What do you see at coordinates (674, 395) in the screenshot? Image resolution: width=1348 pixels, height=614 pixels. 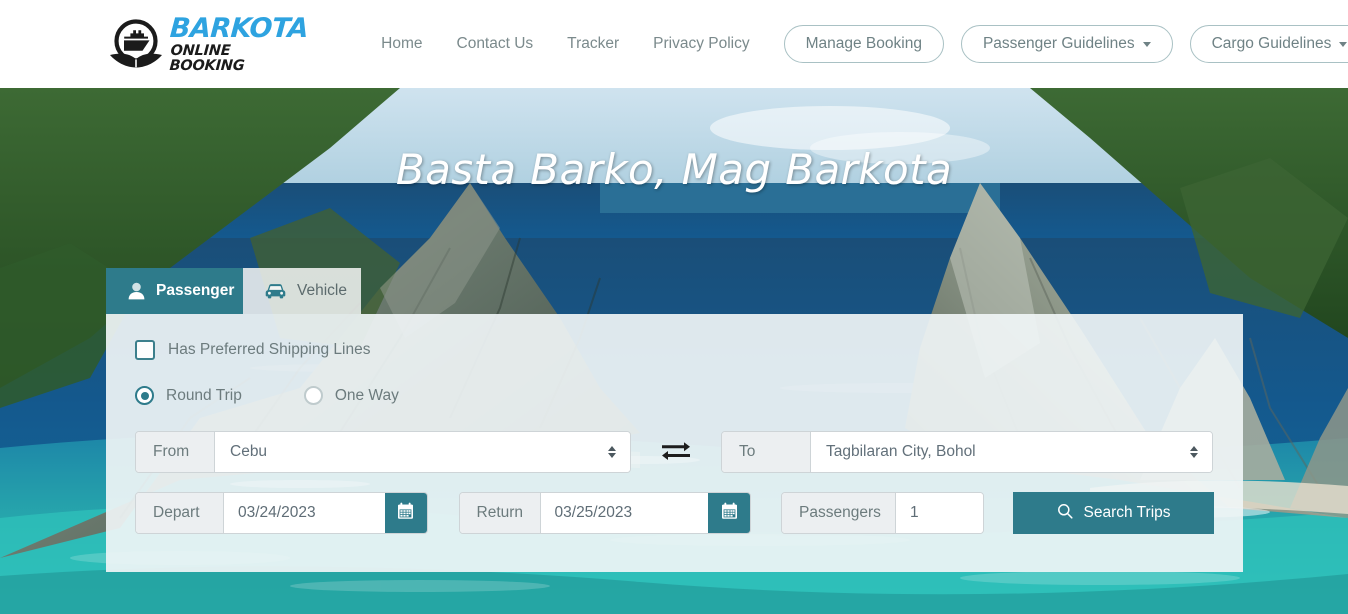 I see `trip-type-row: Round Trip One Way` at bounding box center [674, 395].